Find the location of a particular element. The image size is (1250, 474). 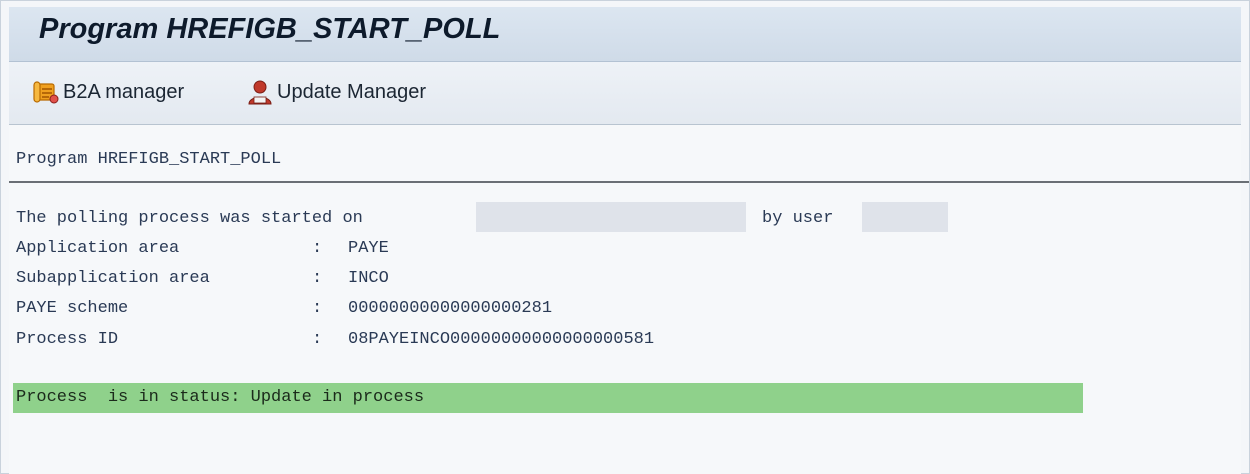

field-row: PAYE scheme : 00000000000000000281 is located at coordinates (284, 309).